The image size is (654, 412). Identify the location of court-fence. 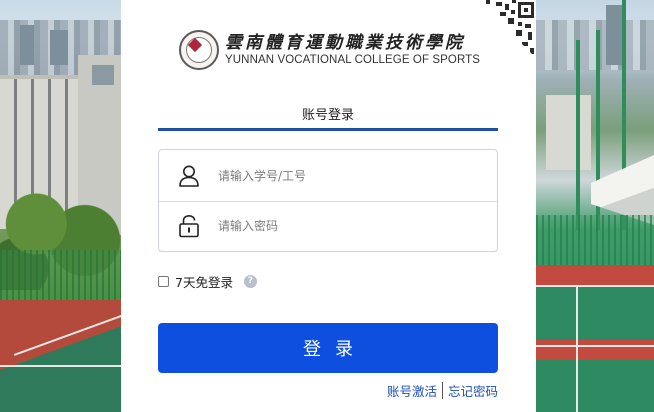
(595, 242).